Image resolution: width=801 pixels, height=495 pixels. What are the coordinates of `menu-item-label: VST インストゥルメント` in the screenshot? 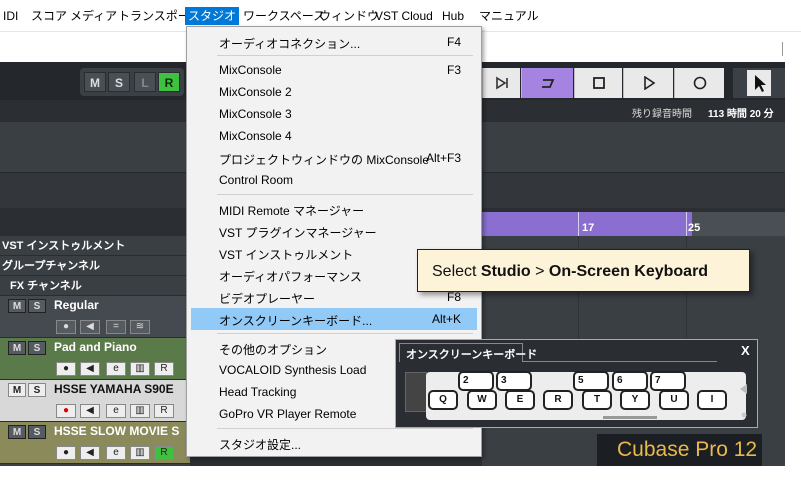 It's located at (286, 255).